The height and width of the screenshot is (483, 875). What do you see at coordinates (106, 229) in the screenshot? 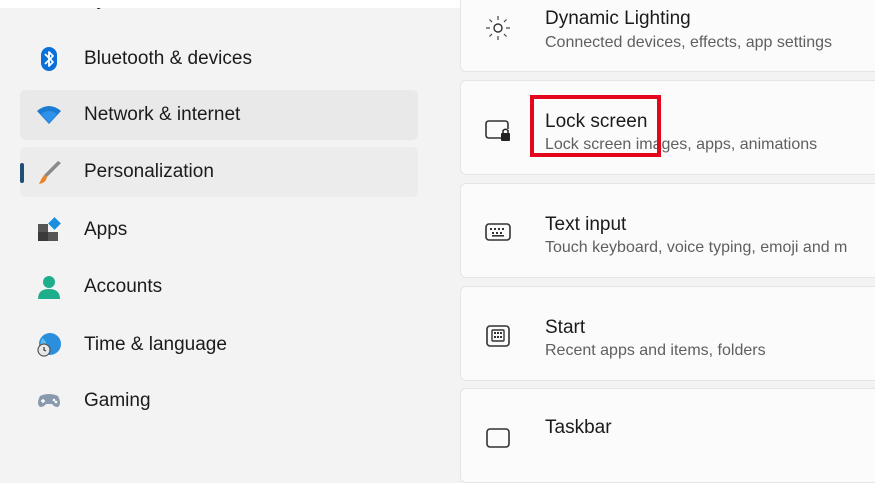
I see `sidebar-item-label: Apps` at bounding box center [106, 229].